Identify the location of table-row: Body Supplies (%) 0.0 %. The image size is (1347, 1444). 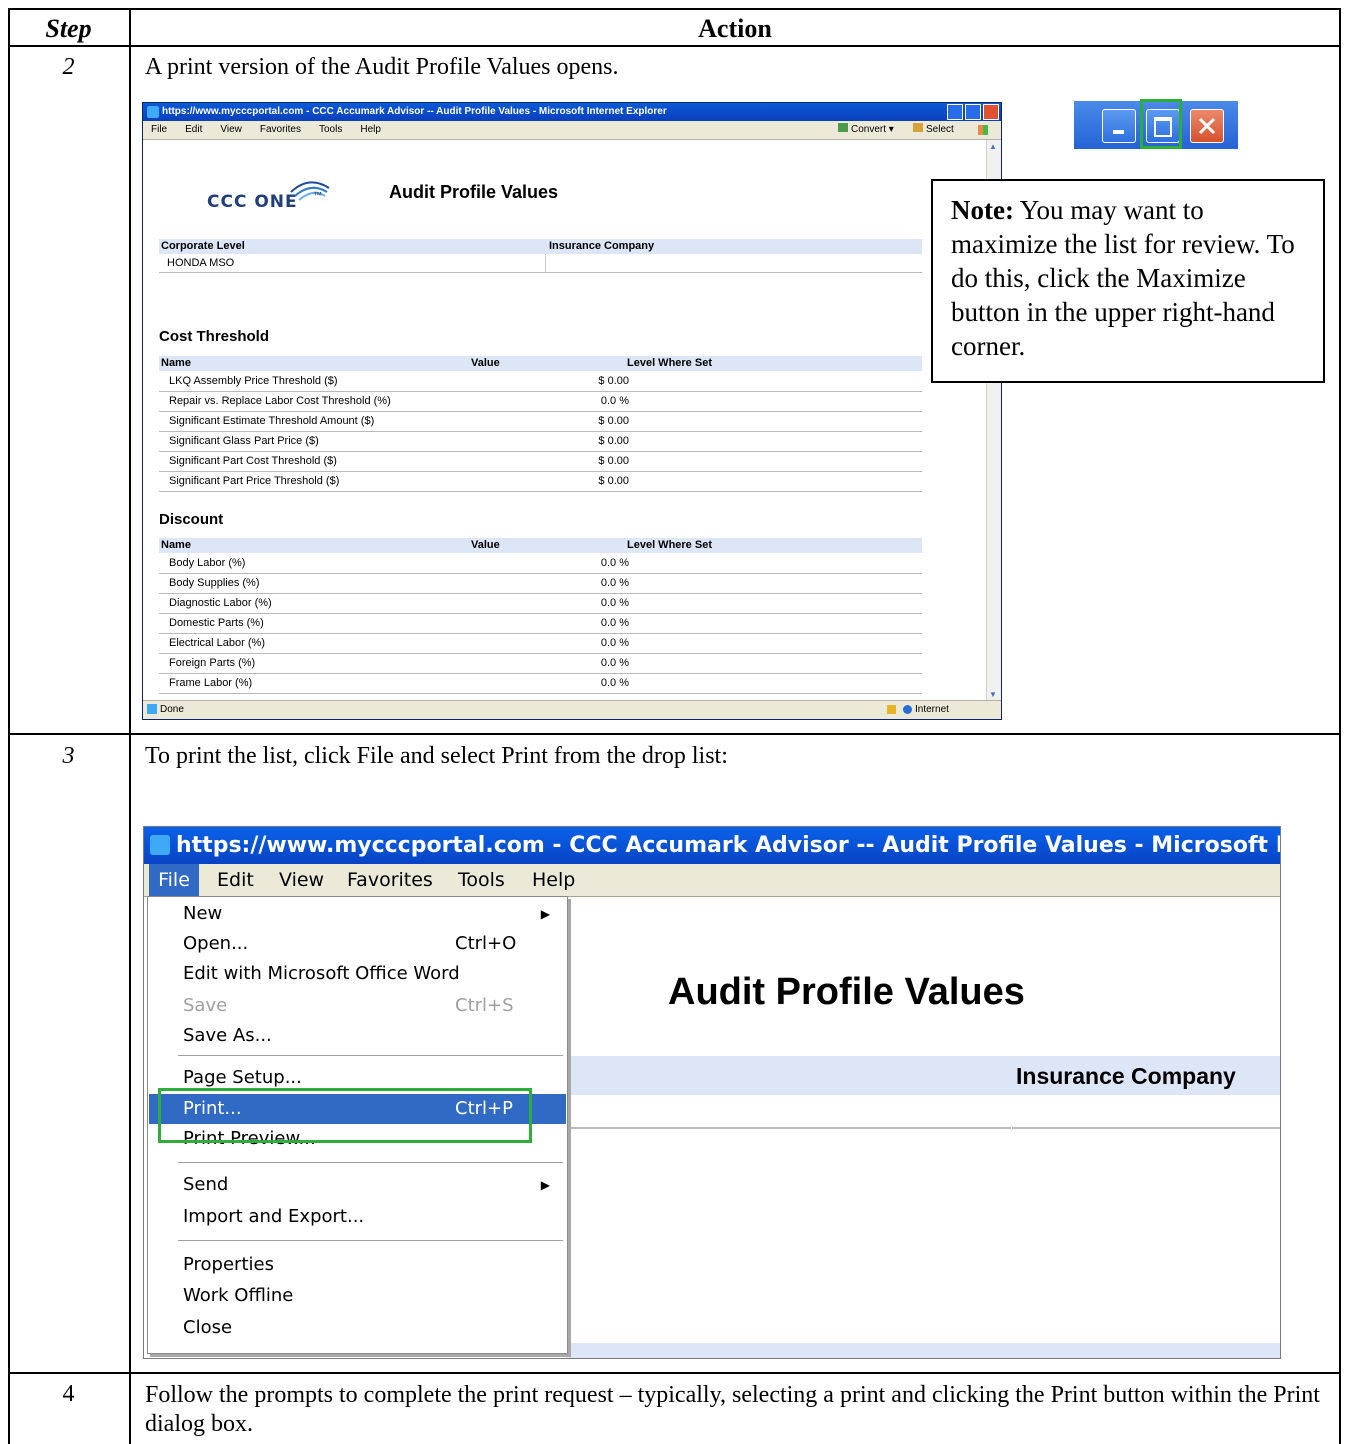
(540, 583).